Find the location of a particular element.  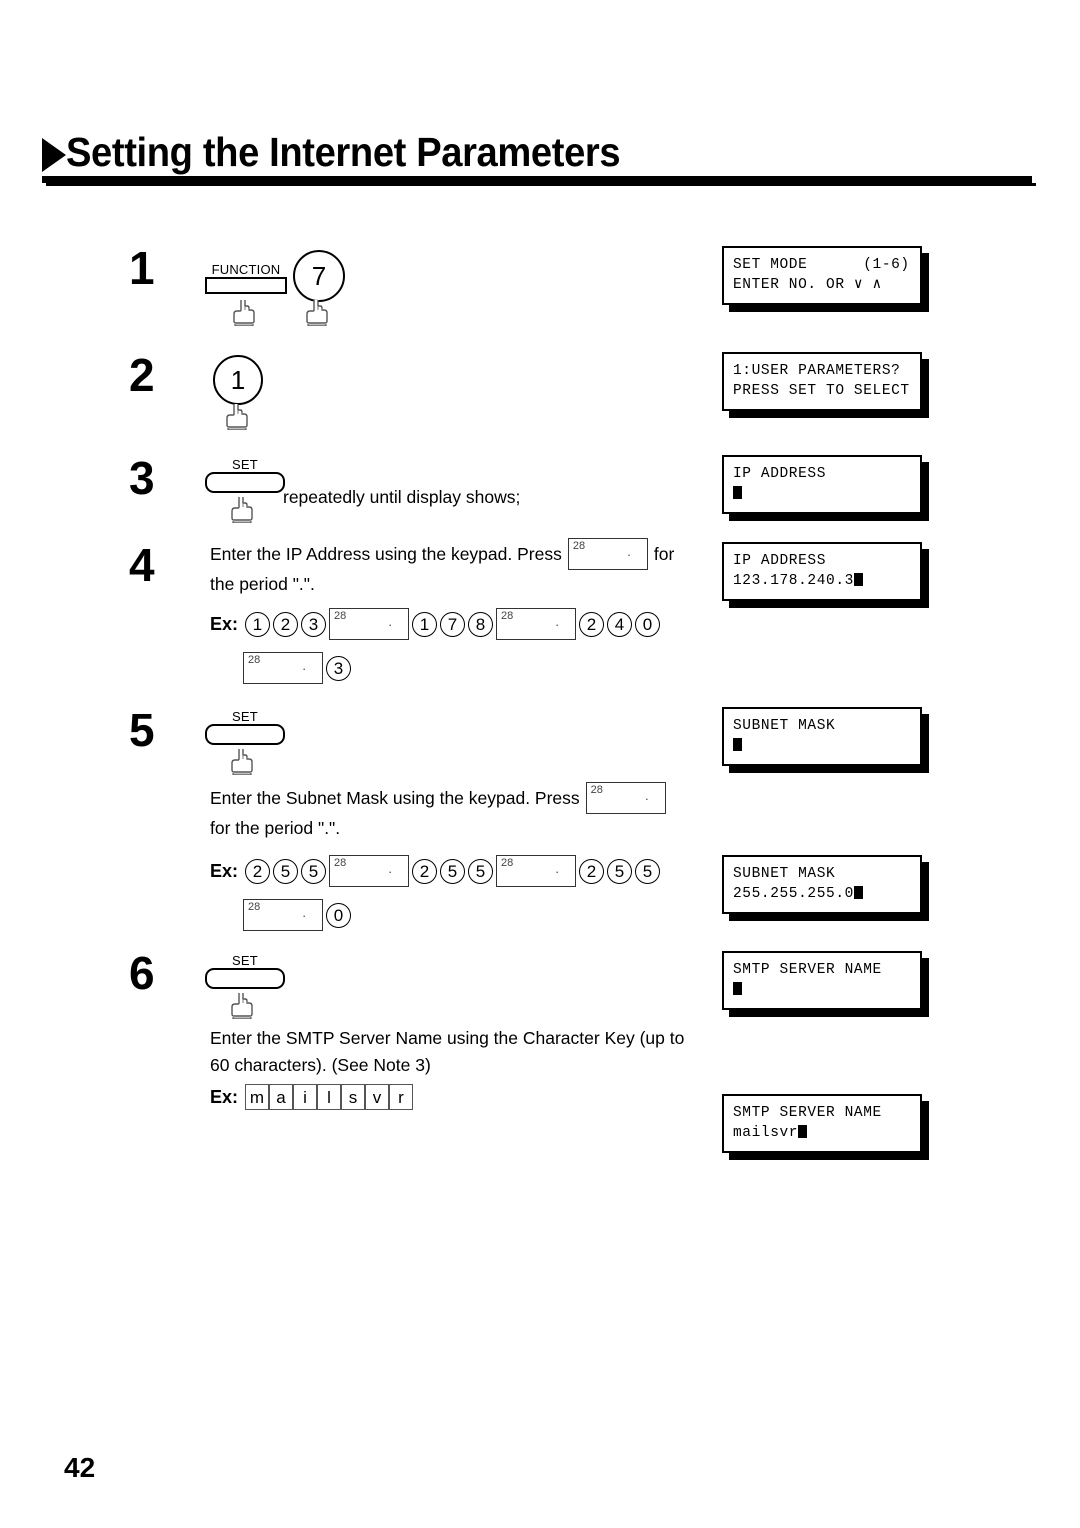

heading-divider is located at coordinates (539, 181).